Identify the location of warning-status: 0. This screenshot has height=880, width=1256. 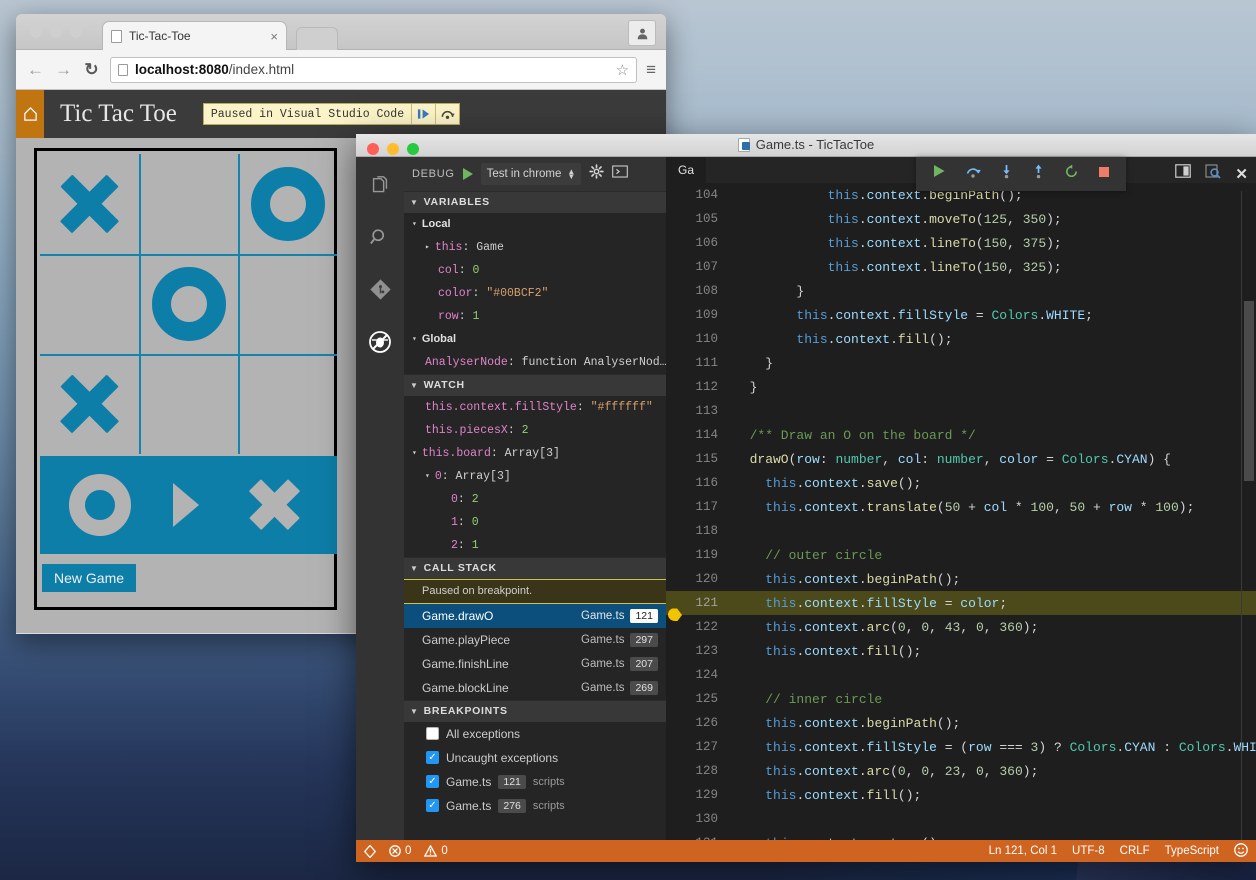
(436, 851).